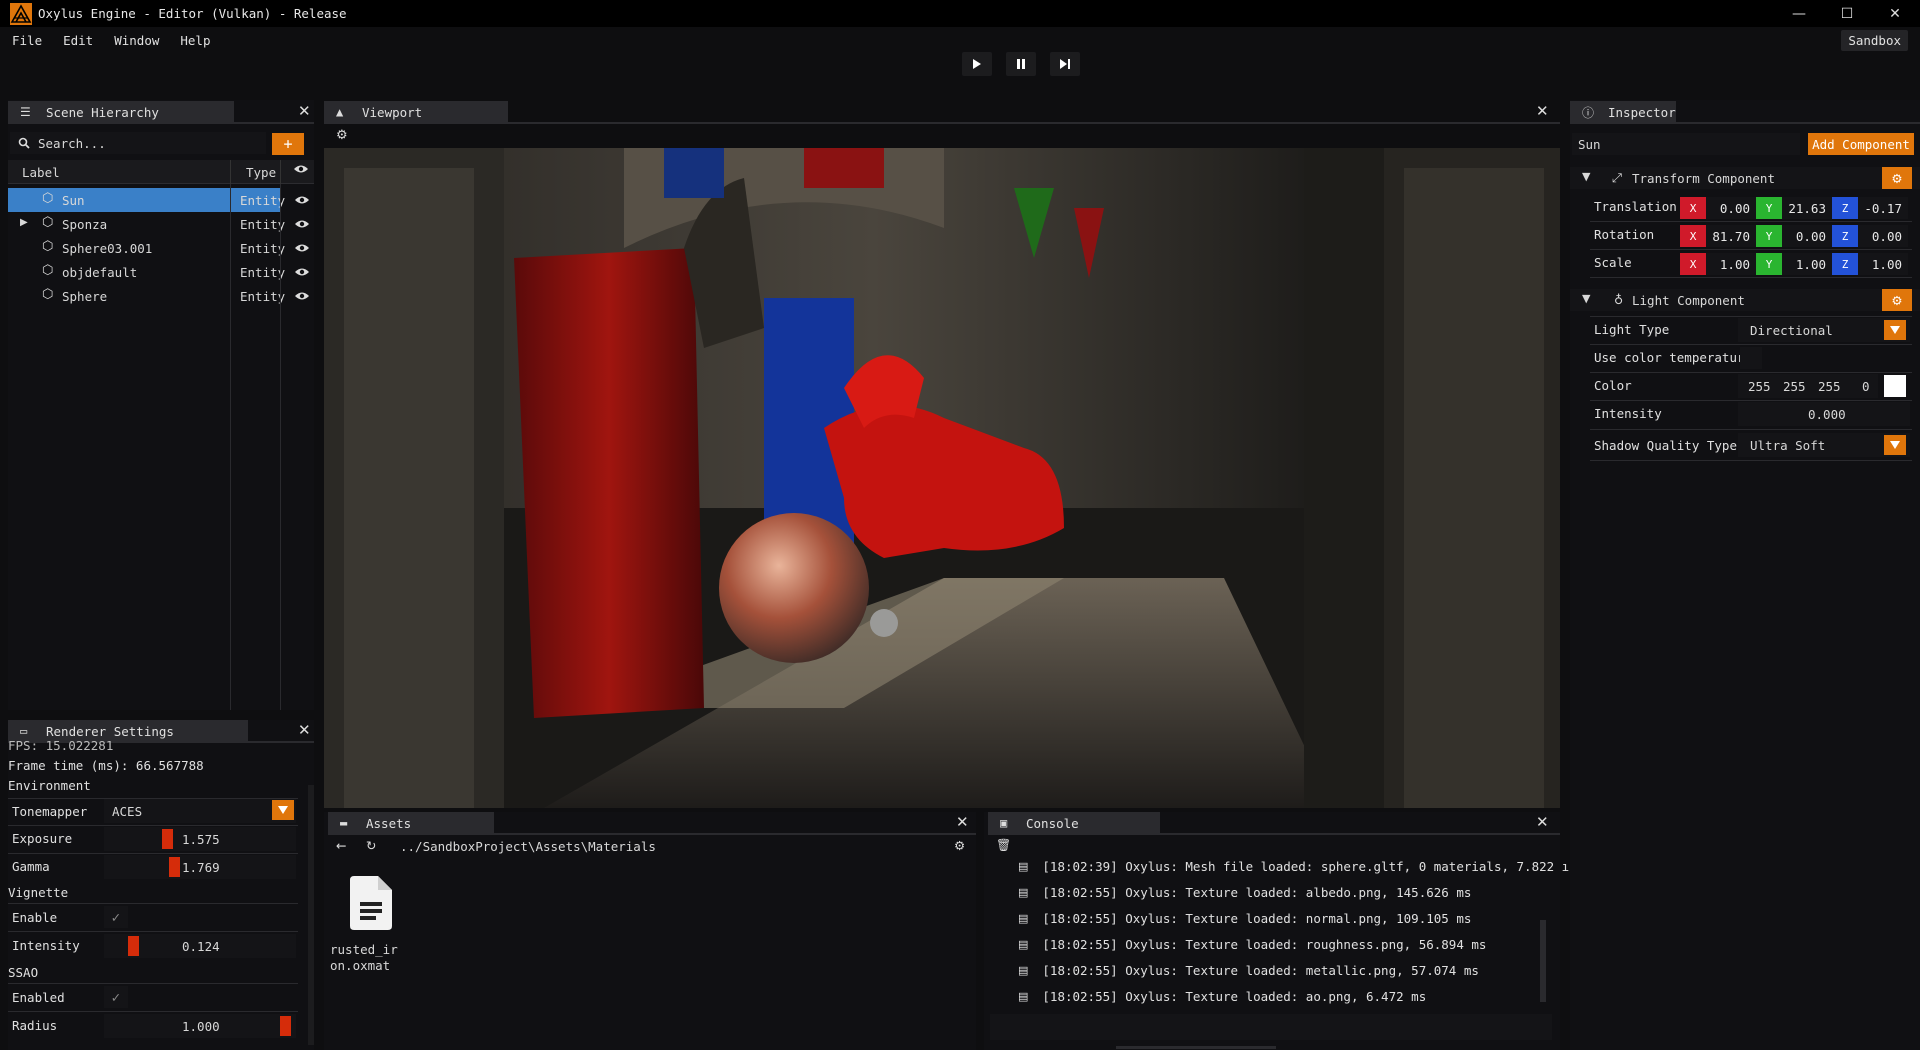  I want to click on ssao-radius-slider: 1.000, so click(200, 1026).